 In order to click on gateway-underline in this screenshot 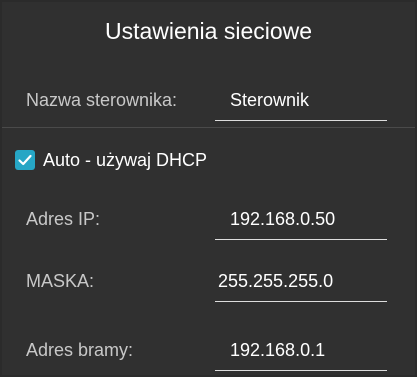, I will do `click(301, 370)`.